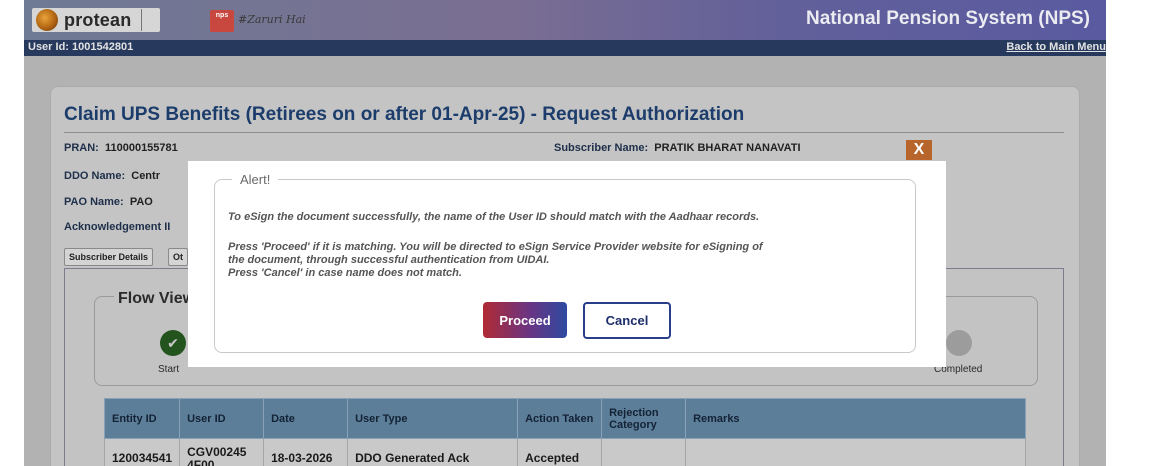  What do you see at coordinates (272, 19) in the screenshot?
I see `tagline: #Zaruri Hai` at bounding box center [272, 19].